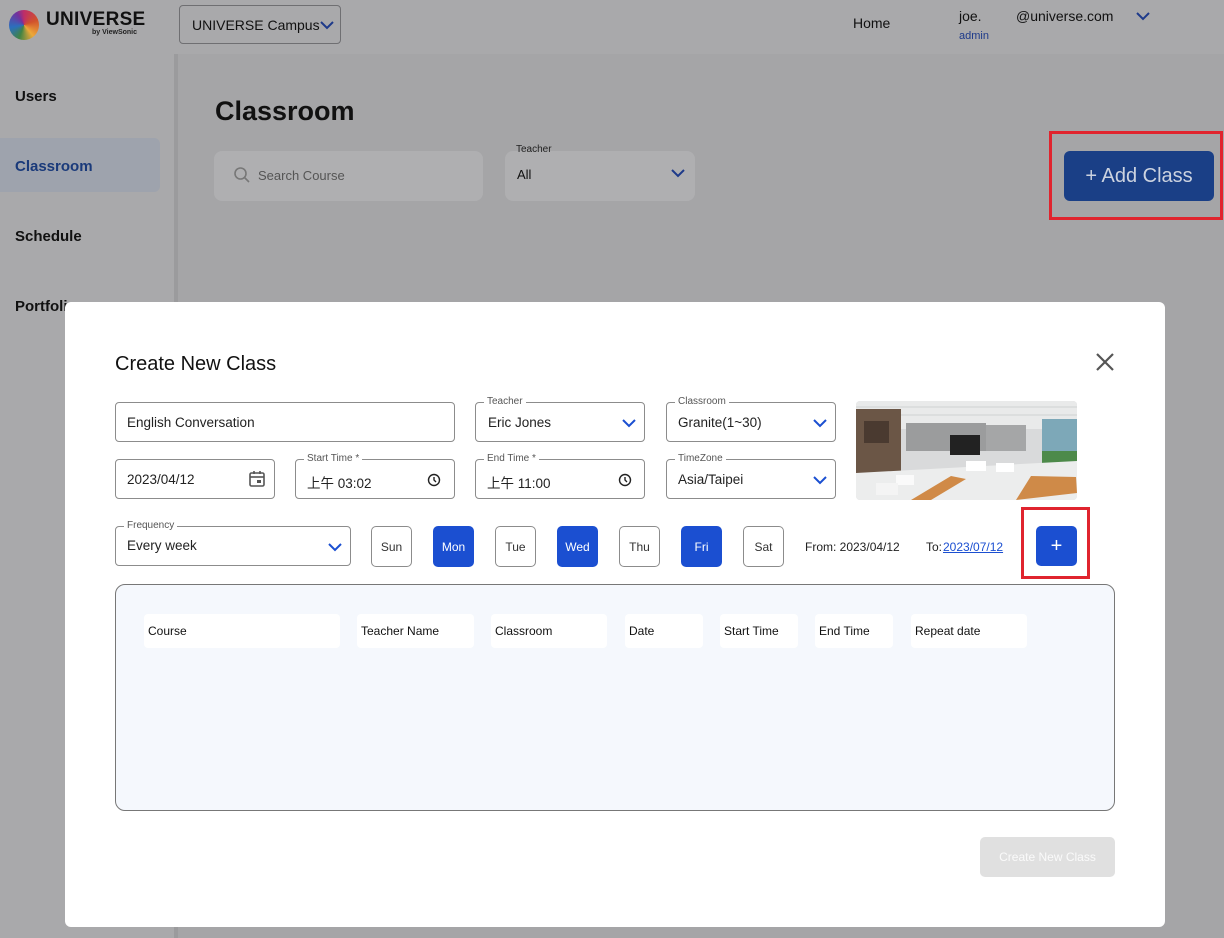 The height and width of the screenshot is (938, 1224). What do you see at coordinates (966, 450) in the screenshot?
I see `classroom-preview-image` at bounding box center [966, 450].